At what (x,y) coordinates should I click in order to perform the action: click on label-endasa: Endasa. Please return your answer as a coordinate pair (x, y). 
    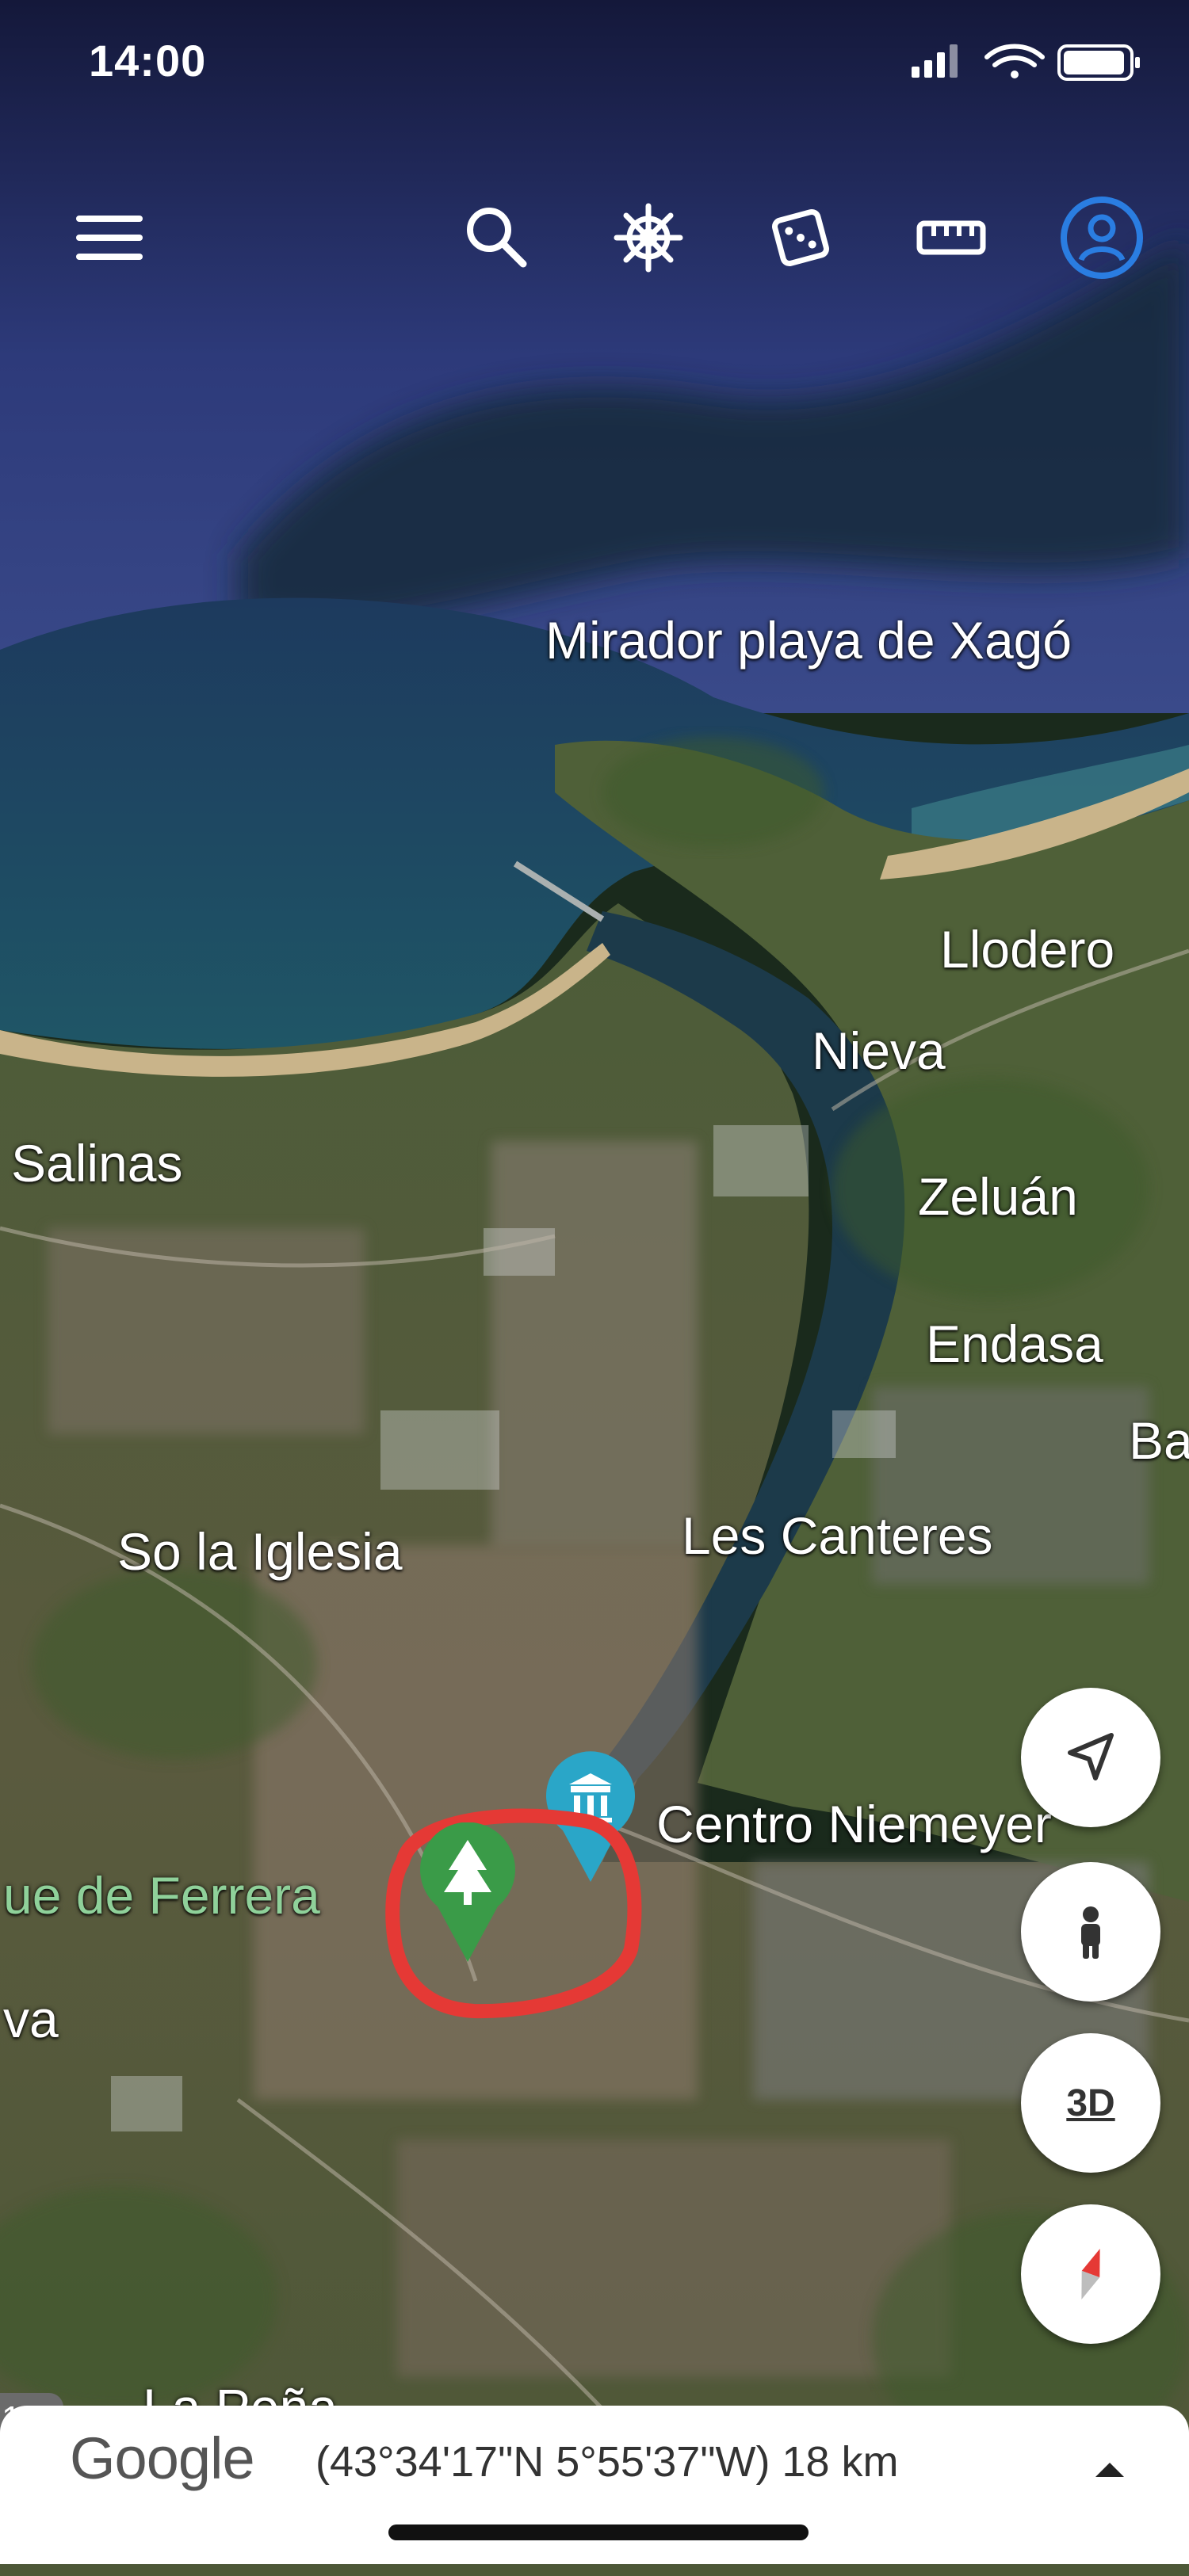
    Looking at the image, I should click on (1014, 1344).